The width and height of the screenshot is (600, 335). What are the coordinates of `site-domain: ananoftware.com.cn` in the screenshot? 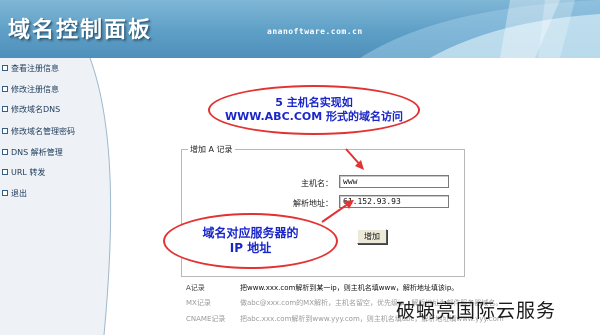 It's located at (315, 31).